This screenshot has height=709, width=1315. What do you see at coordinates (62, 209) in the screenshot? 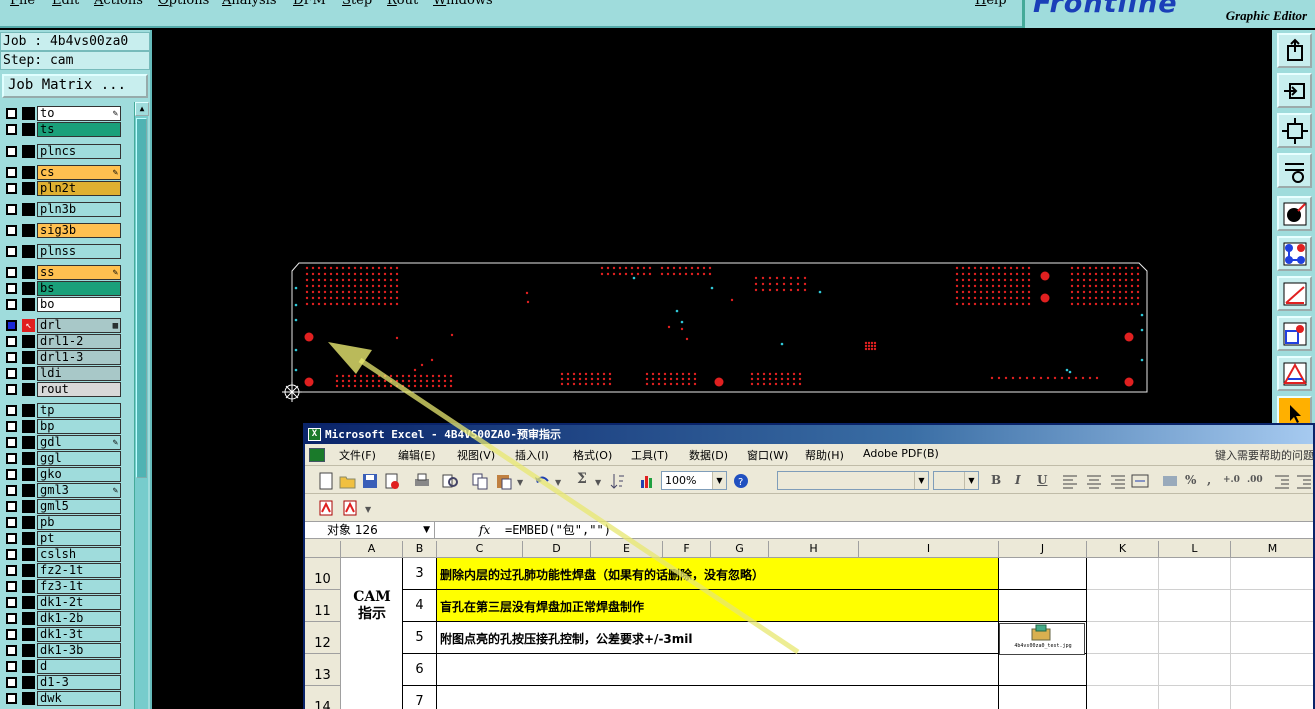
I see `layer-row-pln3b: pln3b` at bounding box center [62, 209].